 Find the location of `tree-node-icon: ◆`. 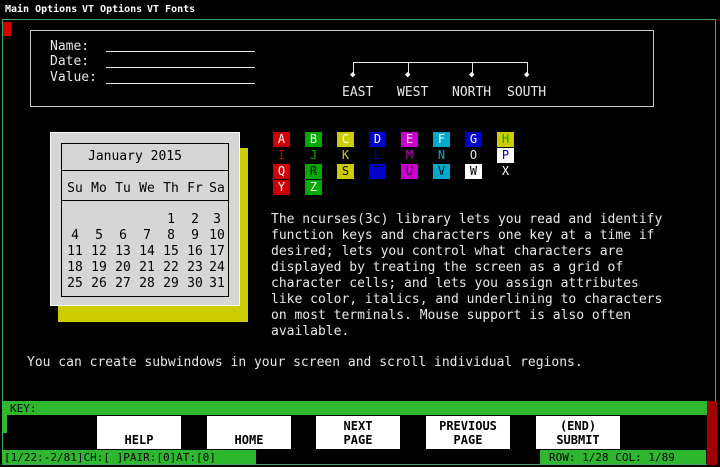

tree-node-icon: ◆ is located at coordinates (472, 75).